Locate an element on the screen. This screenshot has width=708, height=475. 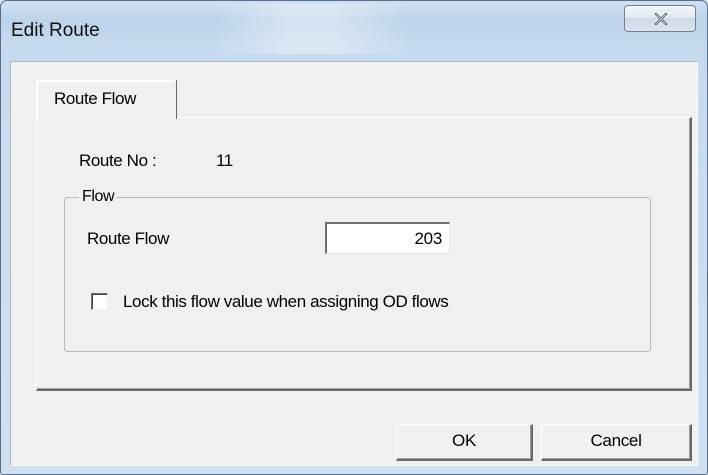
flow-groupbox-title: Flow is located at coordinates (98, 197).